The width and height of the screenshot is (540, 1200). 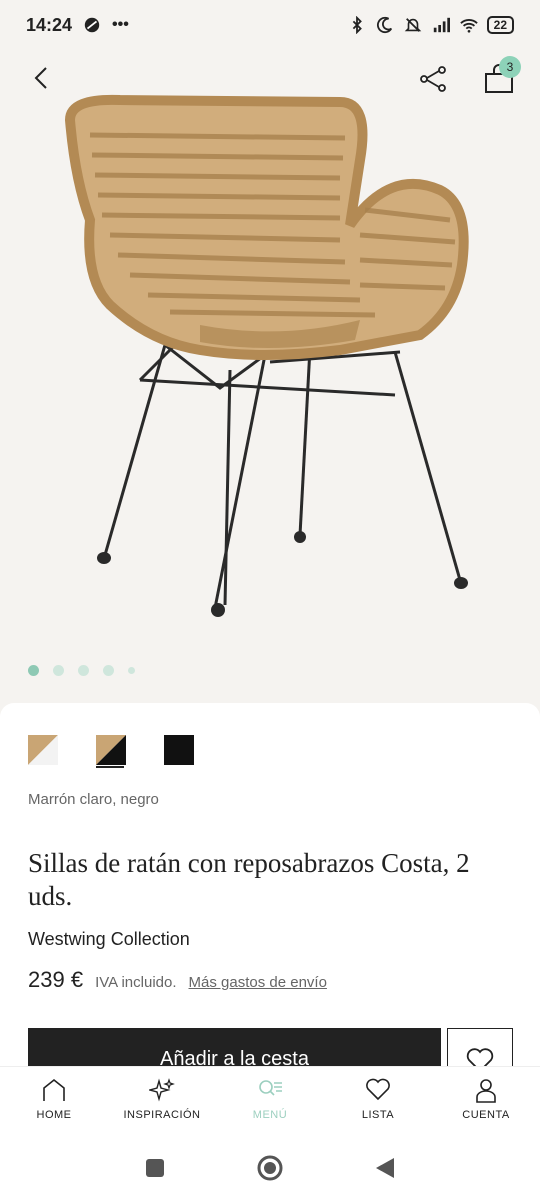 I want to click on heart-icon, so click(x=378, y=1089).